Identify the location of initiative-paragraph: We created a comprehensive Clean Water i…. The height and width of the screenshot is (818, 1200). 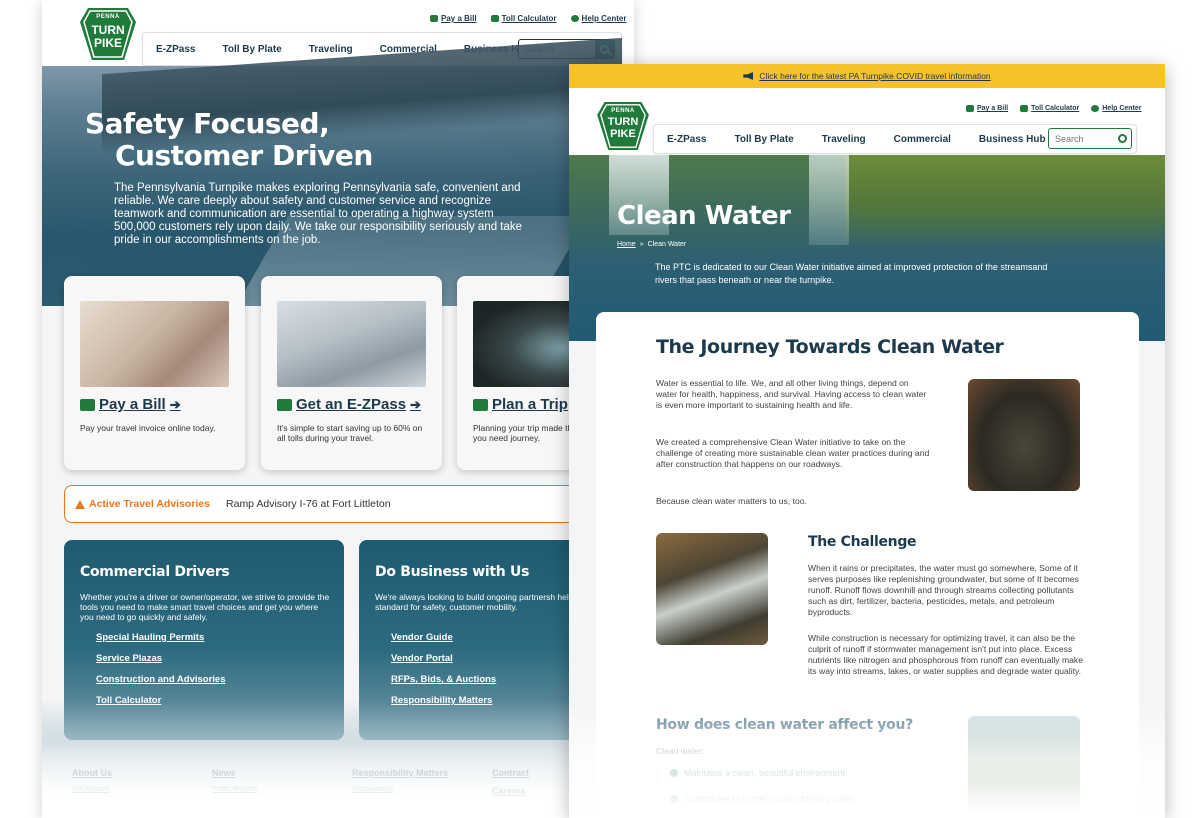
(793, 453).